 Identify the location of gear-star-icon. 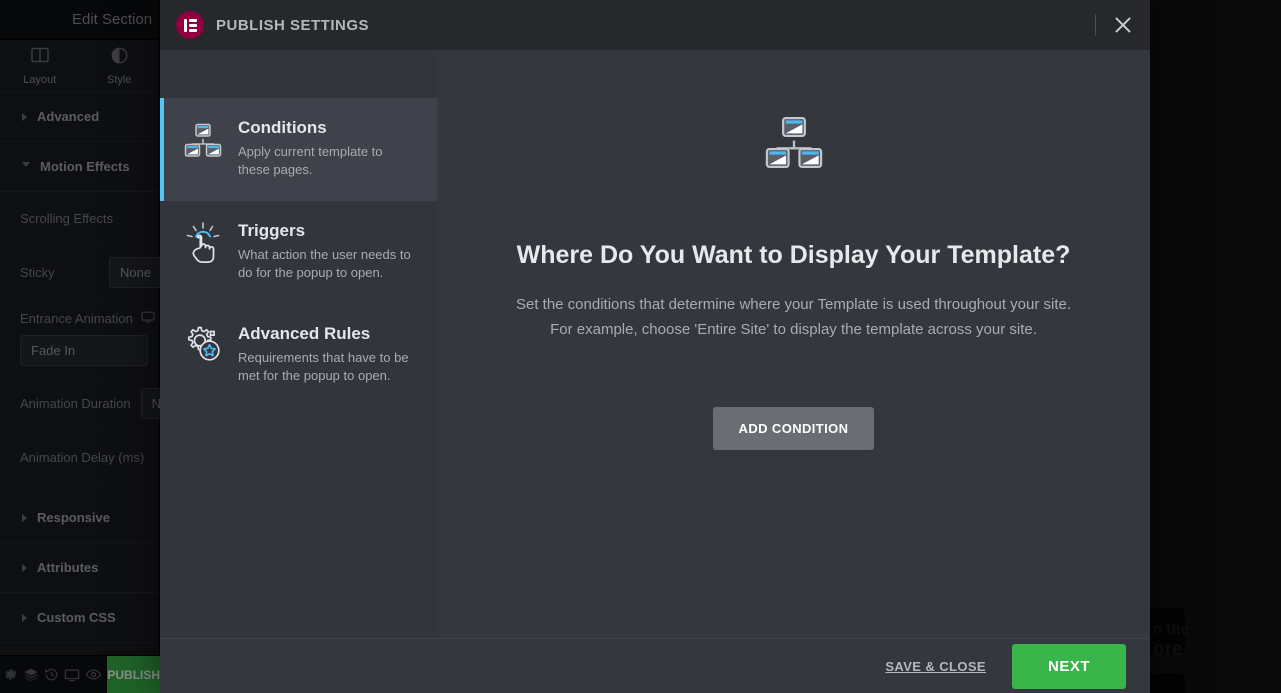
(203, 353).